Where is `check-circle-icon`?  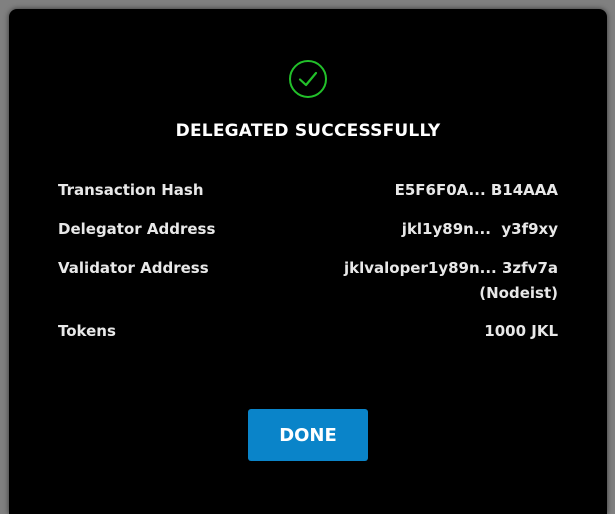
check-circle-icon is located at coordinates (308, 79).